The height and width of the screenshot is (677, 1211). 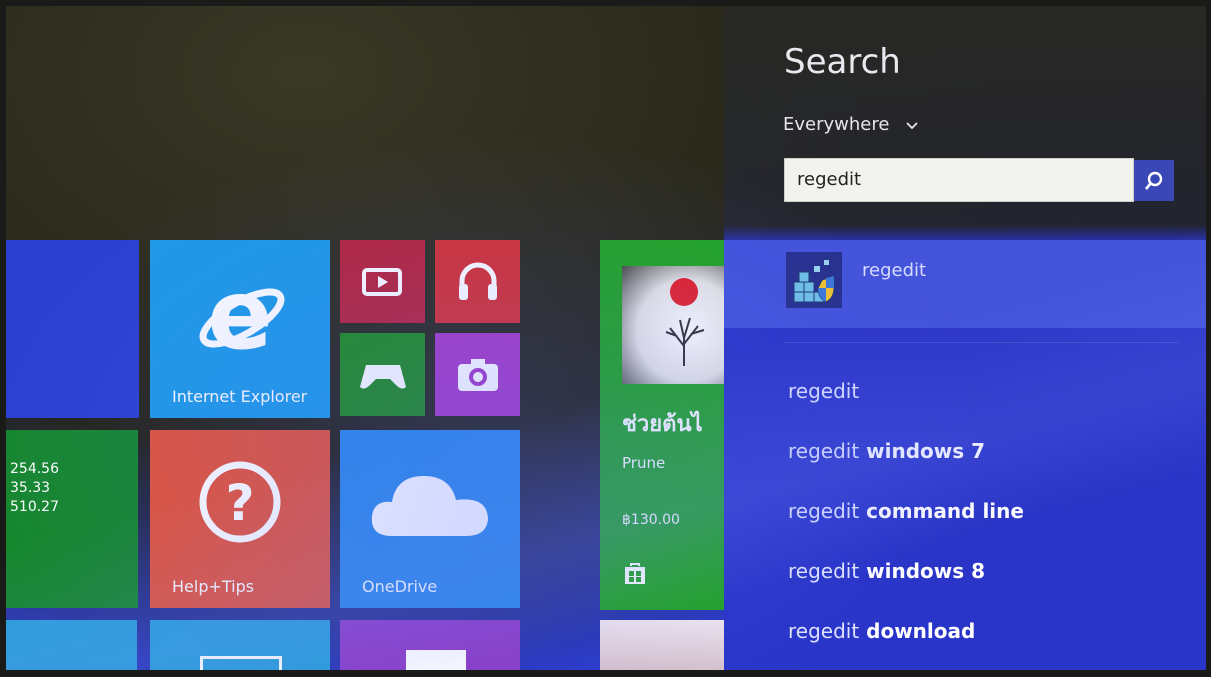 I want to click on headphones-icon, so click(x=478, y=281).